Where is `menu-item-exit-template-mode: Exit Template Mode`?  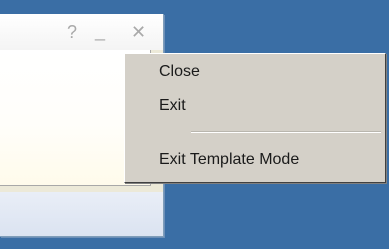
menu-item-exit-template-mode: Exit Template Mode is located at coordinates (229, 160).